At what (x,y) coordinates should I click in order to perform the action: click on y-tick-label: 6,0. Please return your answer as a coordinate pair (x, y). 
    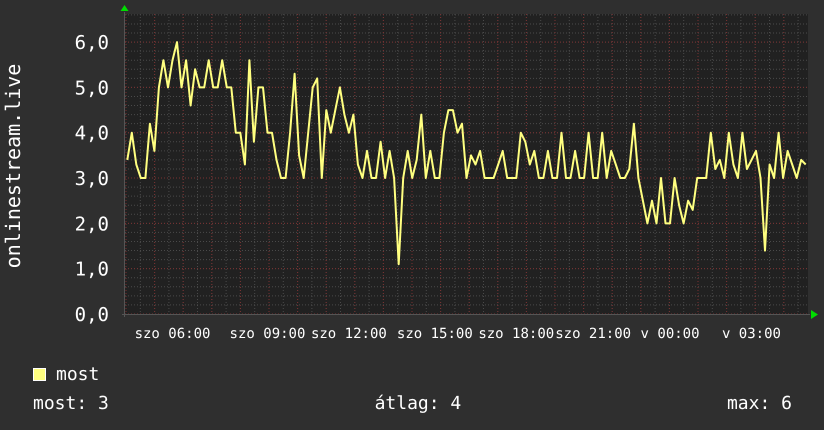
    Looking at the image, I should click on (91, 43).